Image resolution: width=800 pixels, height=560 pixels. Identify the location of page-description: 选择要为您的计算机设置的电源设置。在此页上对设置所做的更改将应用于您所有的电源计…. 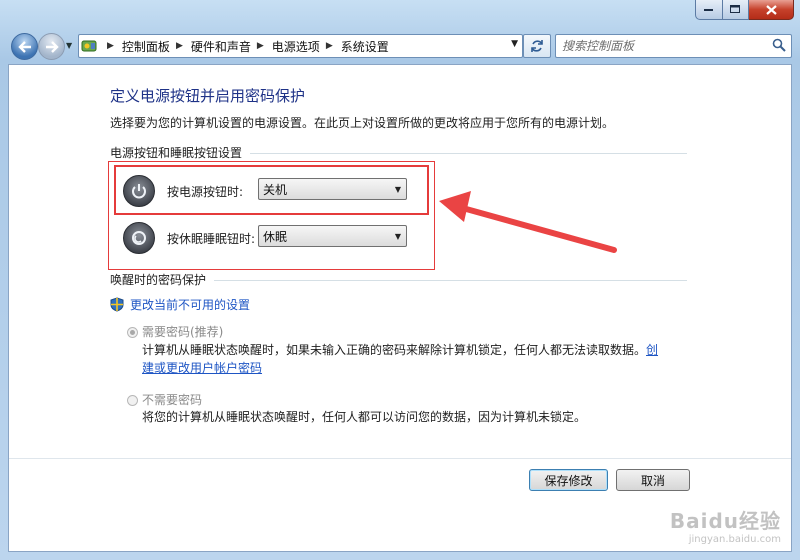
(362, 123).